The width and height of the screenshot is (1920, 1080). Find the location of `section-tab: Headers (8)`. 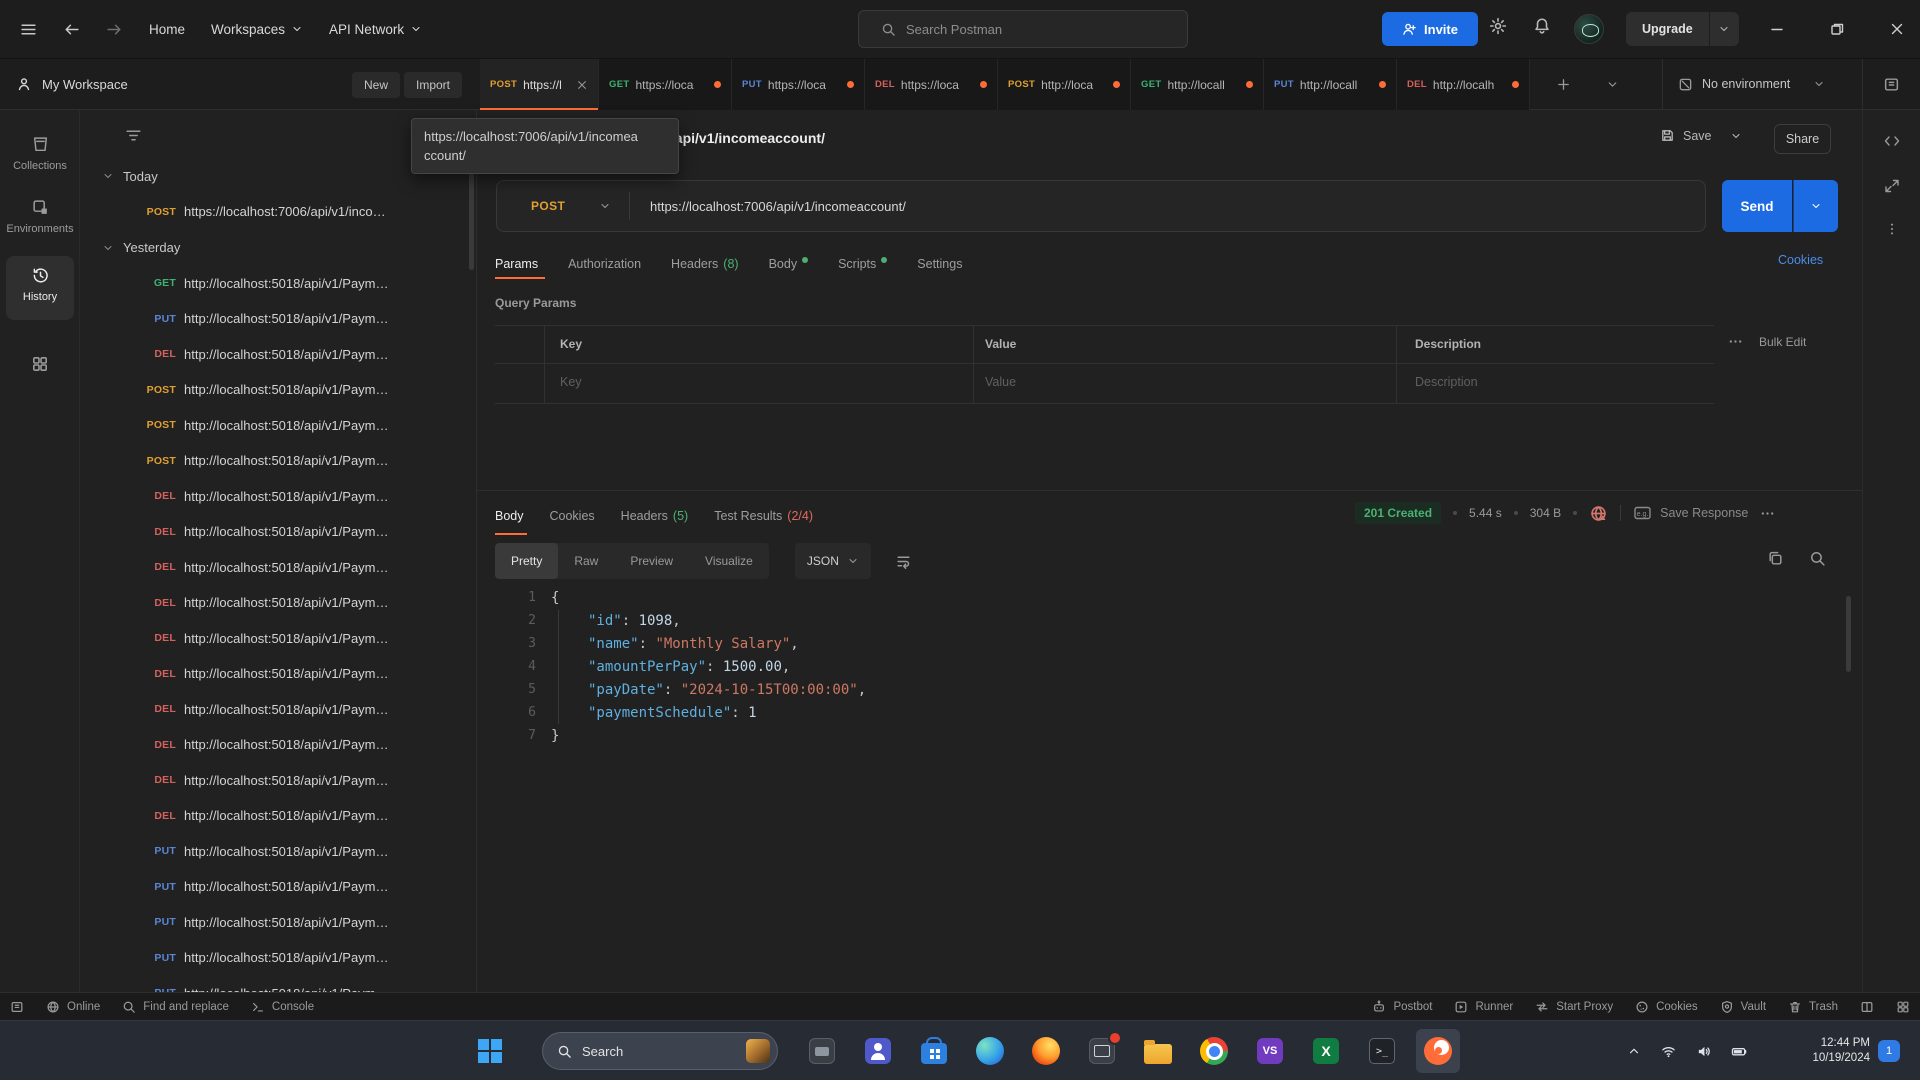

section-tab: Headers (8) is located at coordinates (705, 264).